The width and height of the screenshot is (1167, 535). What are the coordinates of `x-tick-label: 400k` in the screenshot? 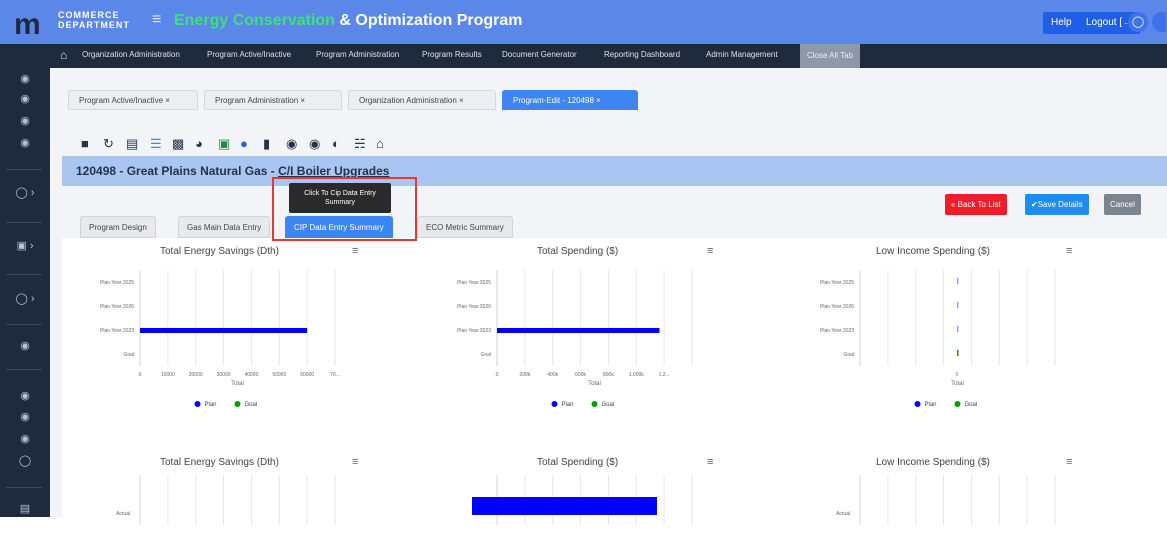 It's located at (552, 375).